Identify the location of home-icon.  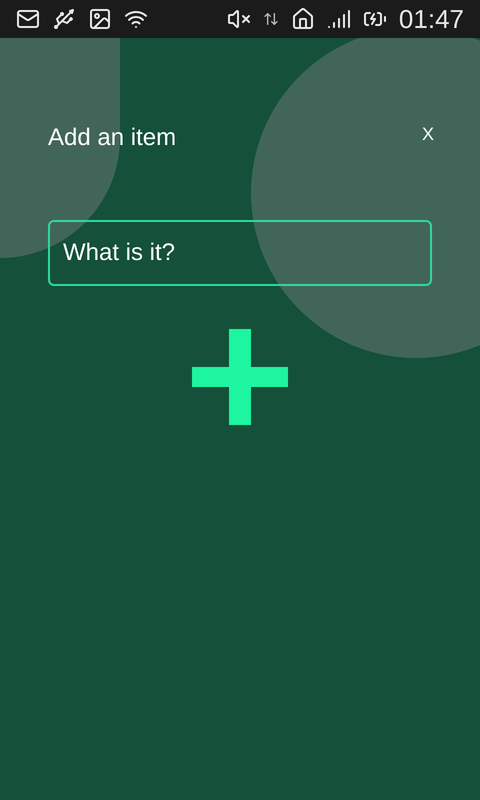
(302, 19).